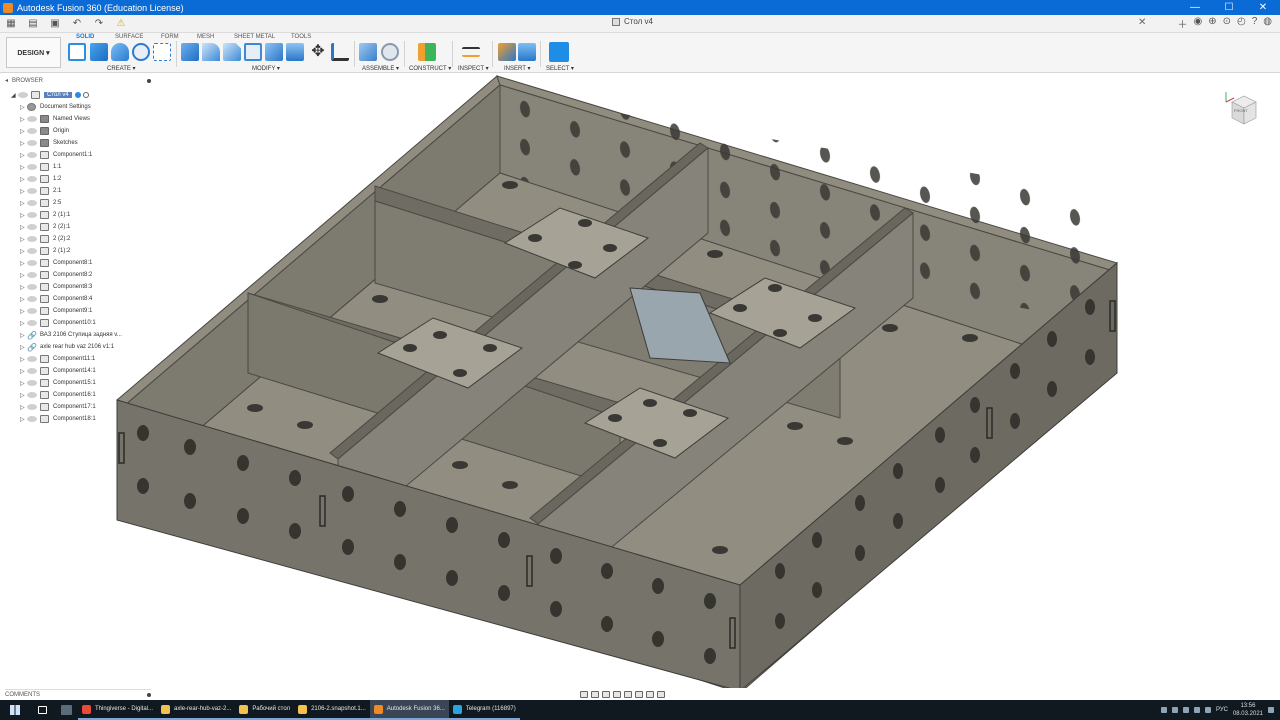  I want to click on comments-pin-icon, so click(149, 694).